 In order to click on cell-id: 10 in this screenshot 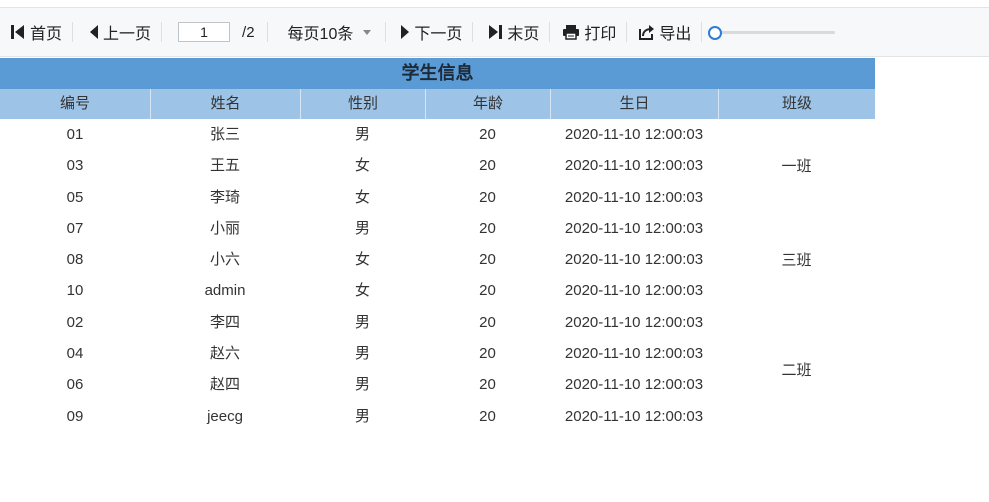, I will do `click(75, 291)`.